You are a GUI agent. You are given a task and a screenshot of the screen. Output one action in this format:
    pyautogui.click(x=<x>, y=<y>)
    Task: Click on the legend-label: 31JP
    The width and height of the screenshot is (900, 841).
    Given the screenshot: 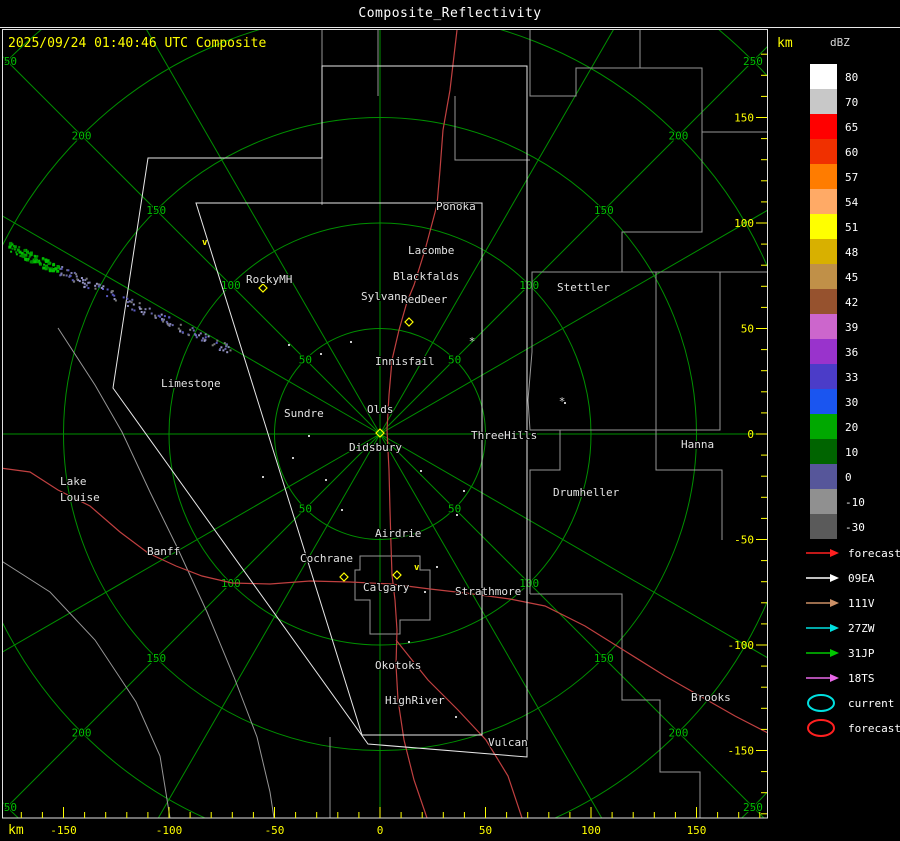 What is the action you would take?
    pyautogui.click(x=861, y=653)
    